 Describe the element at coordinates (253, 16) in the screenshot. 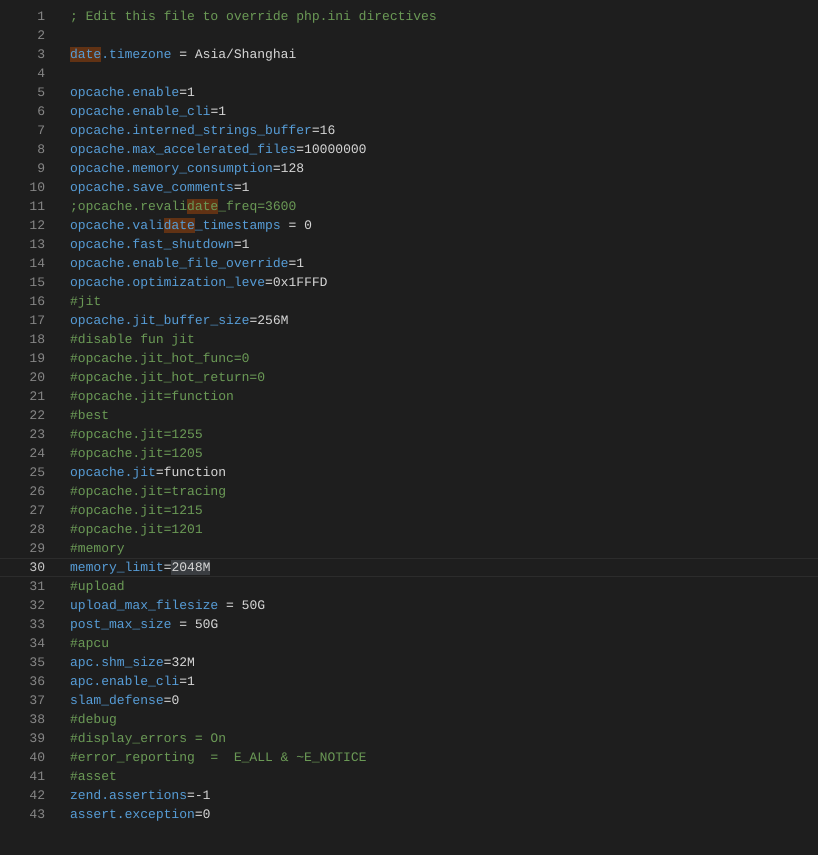

I see `code-line: ; Edit this file to override php.ini directives` at that location.